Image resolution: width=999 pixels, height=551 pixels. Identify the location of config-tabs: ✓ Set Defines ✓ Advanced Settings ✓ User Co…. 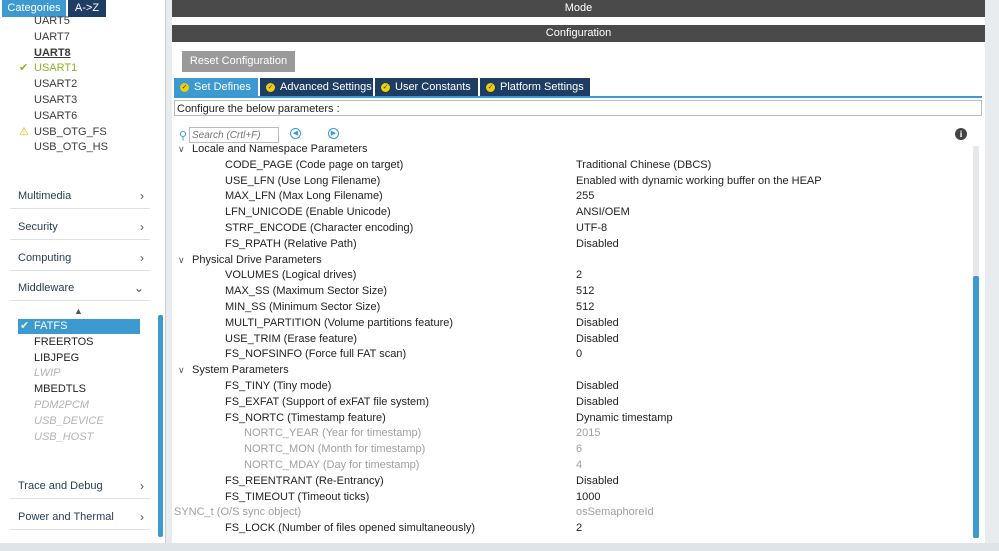
(578, 88).